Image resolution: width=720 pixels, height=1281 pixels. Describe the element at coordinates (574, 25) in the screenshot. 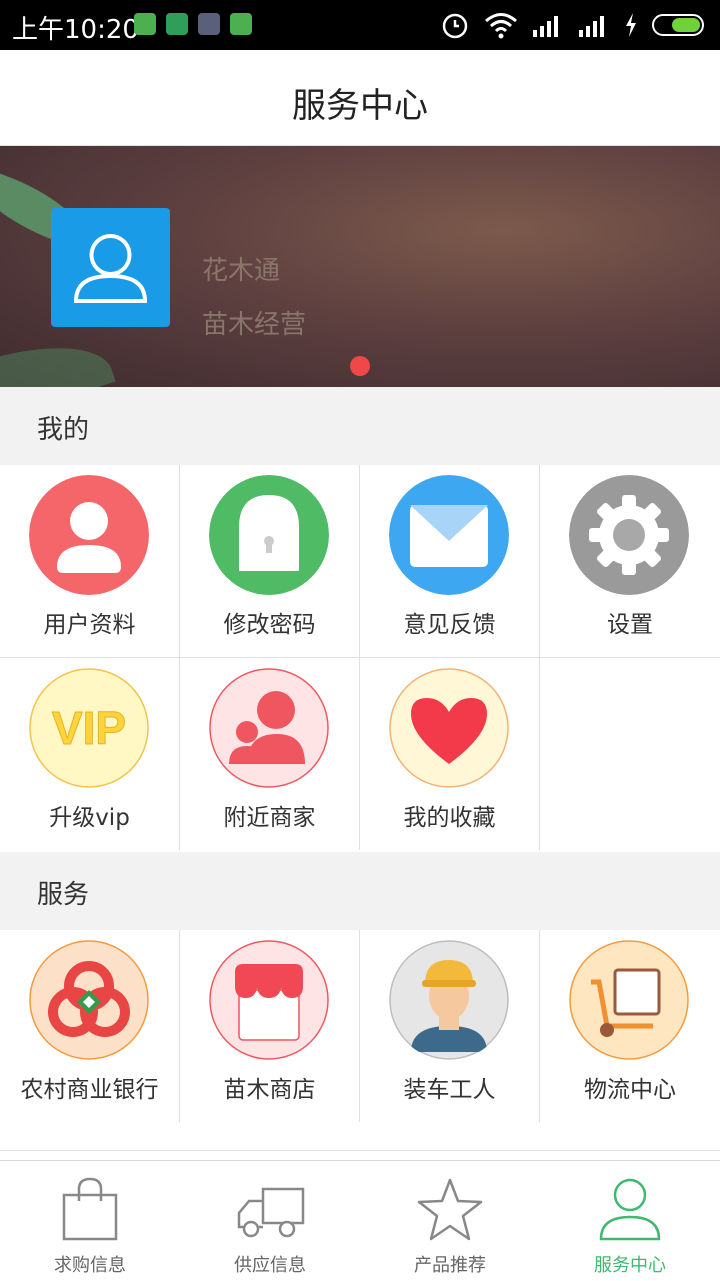

I see `system-icons` at that location.